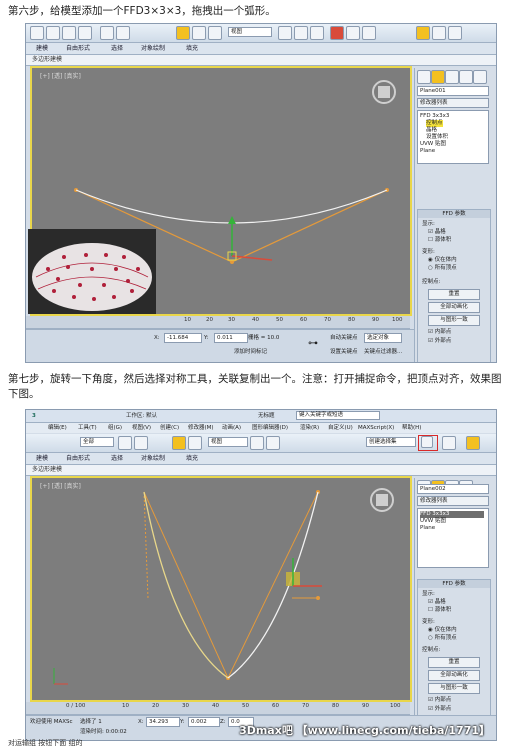 The height and width of the screenshot is (750, 510). What do you see at coordinates (431, 130) in the screenshot?
I see `stack-item-lattice: 晶格` at bounding box center [431, 130].